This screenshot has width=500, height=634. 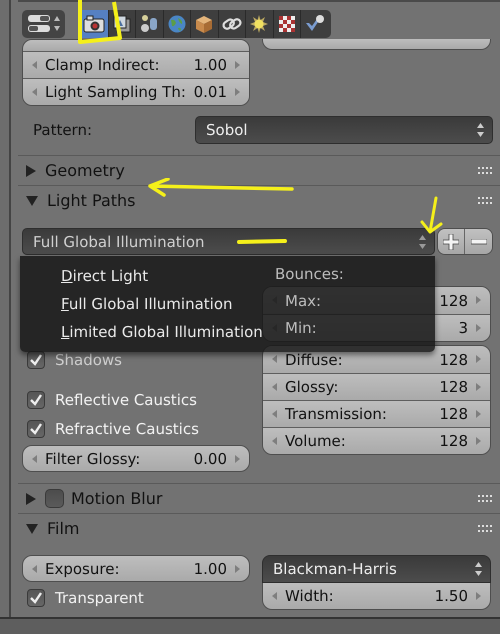 I want to click on menu-item: Limited Global Illumination, so click(x=162, y=332).